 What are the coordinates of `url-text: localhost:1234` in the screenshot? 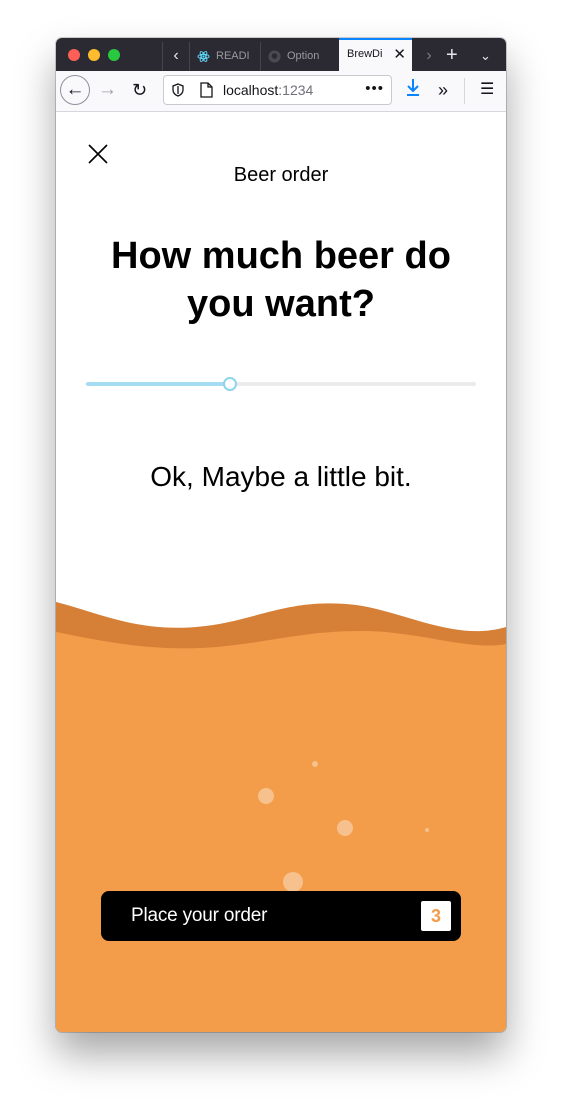 It's located at (268, 90).